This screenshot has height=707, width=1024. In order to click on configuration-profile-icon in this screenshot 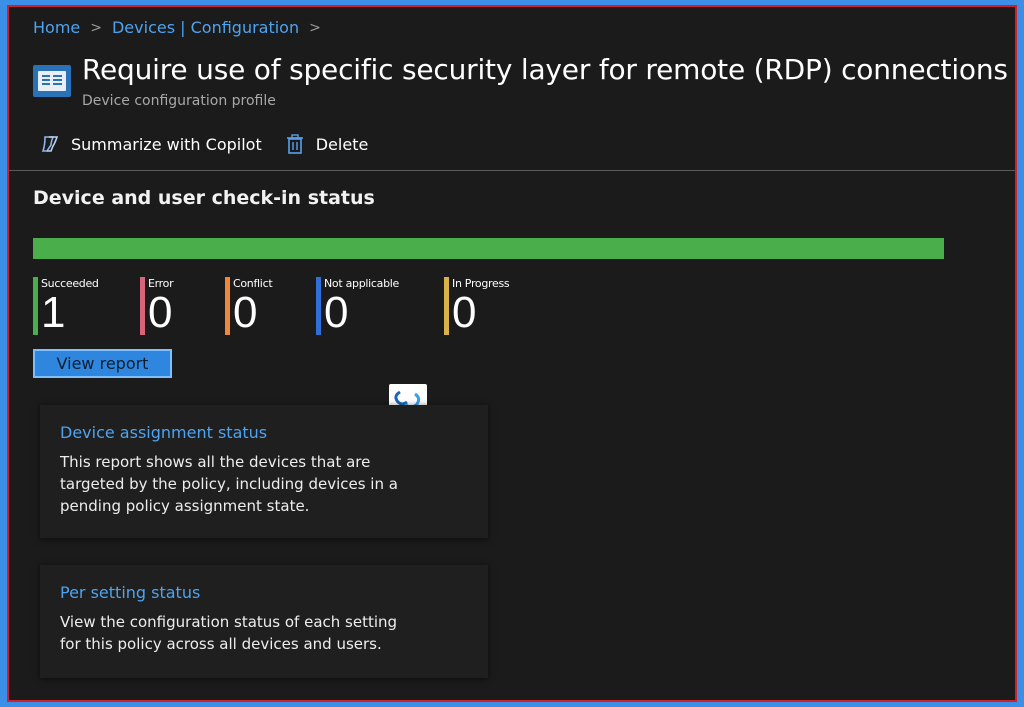, I will do `click(52, 81)`.